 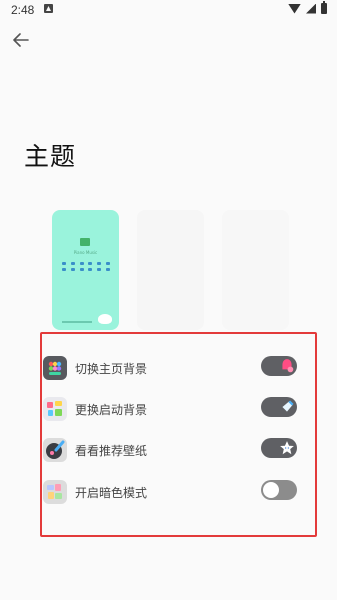 What do you see at coordinates (279, 407) in the screenshot?
I see `launch-background-toggle` at bounding box center [279, 407].